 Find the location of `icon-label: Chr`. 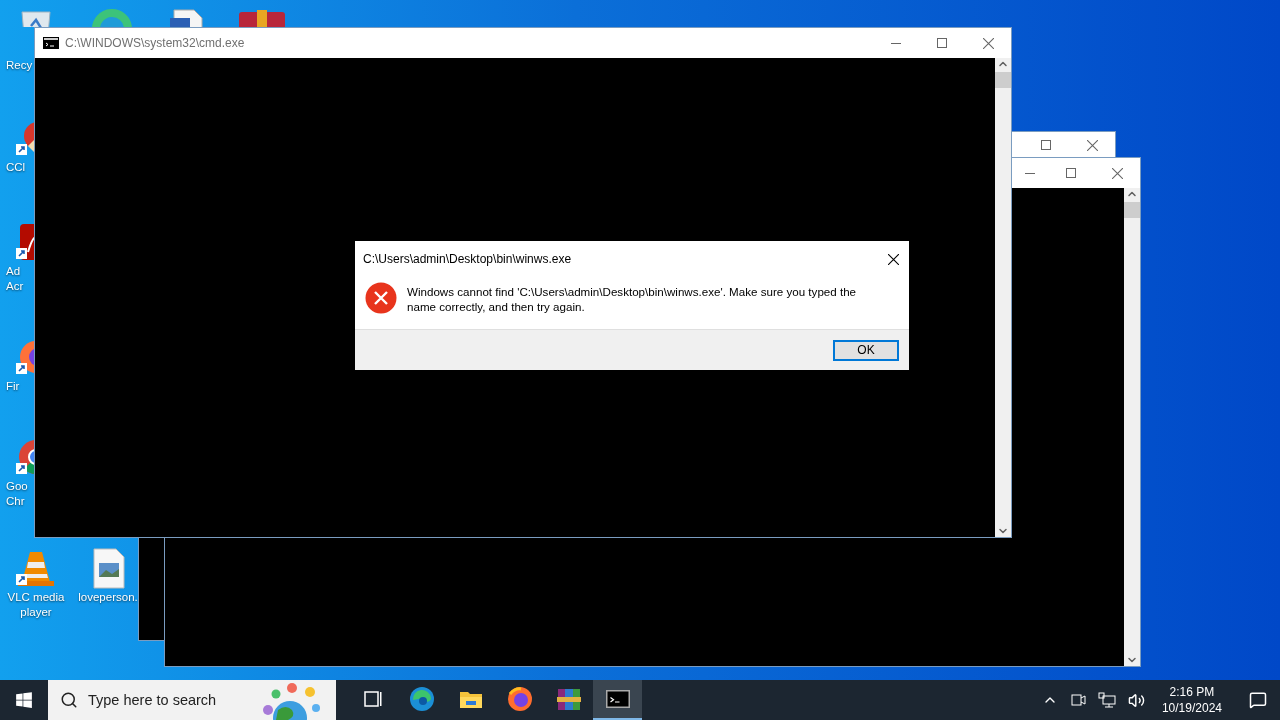

icon-label: Chr is located at coordinates (15, 501).